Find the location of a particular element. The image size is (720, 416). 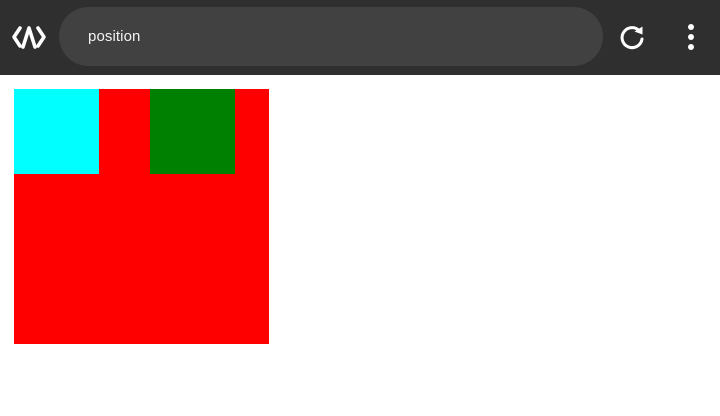

address-bar: position is located at coordinates (331, 36).